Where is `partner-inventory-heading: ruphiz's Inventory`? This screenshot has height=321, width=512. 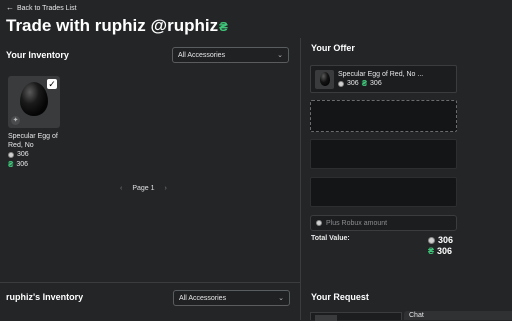 partner-inventory-heading: ruphiz's Inventory is located at coordinates (45, 297).